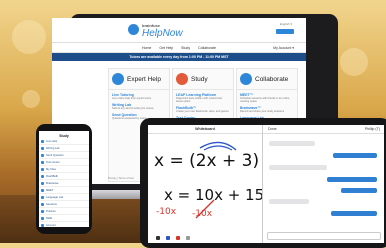 This screenshot has width=386, height=248. I want to click on phone-menu-item: Send Question, so click(64, 155).